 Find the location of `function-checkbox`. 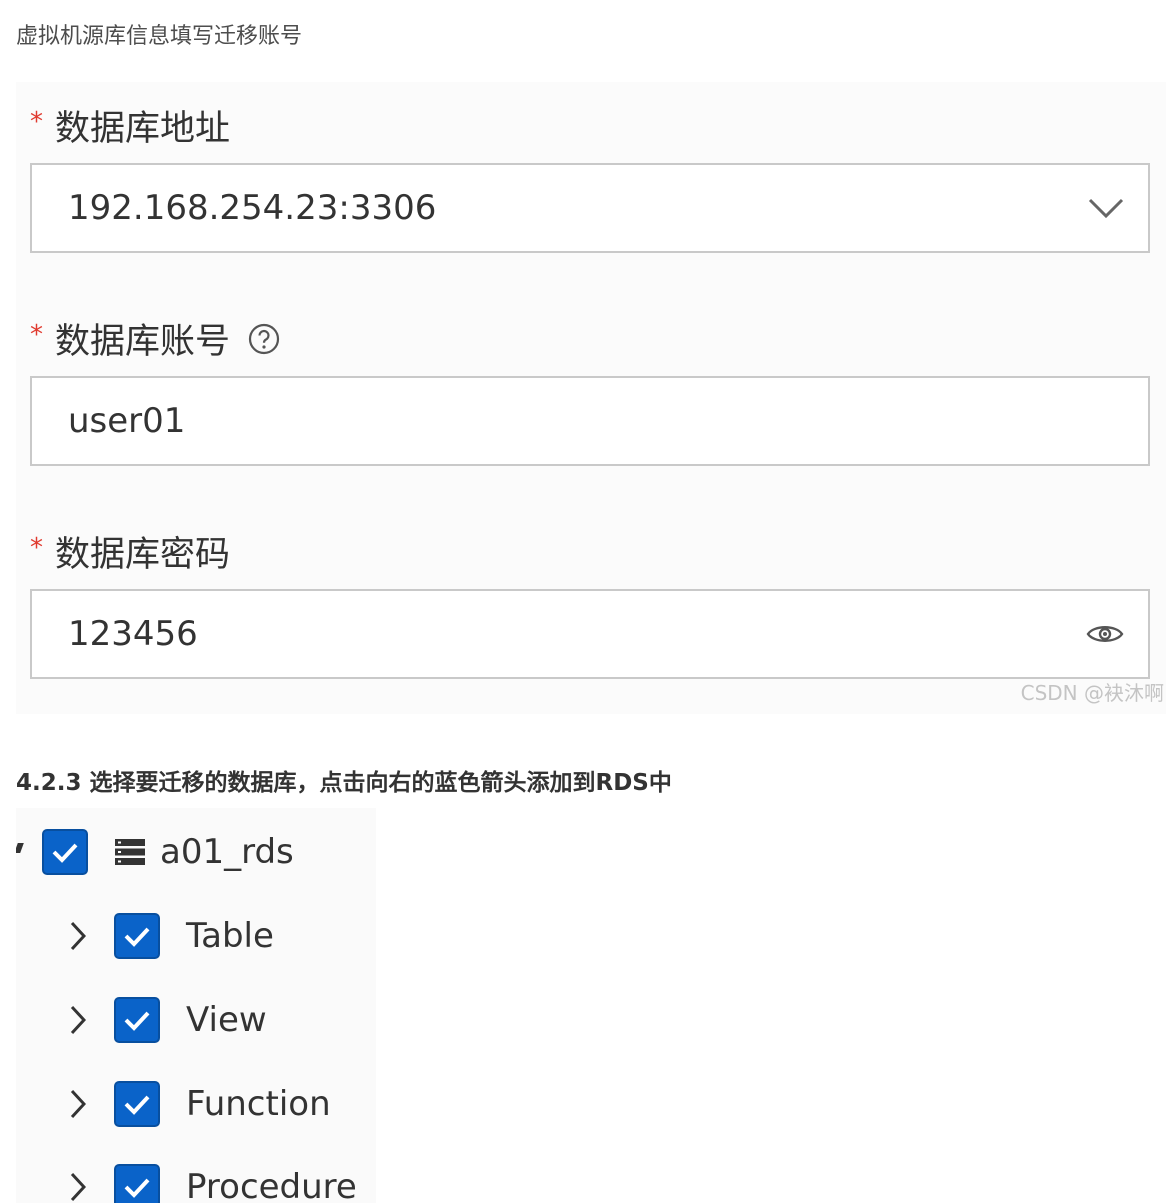

function-checkbox is located at coordinates (137, 1104).